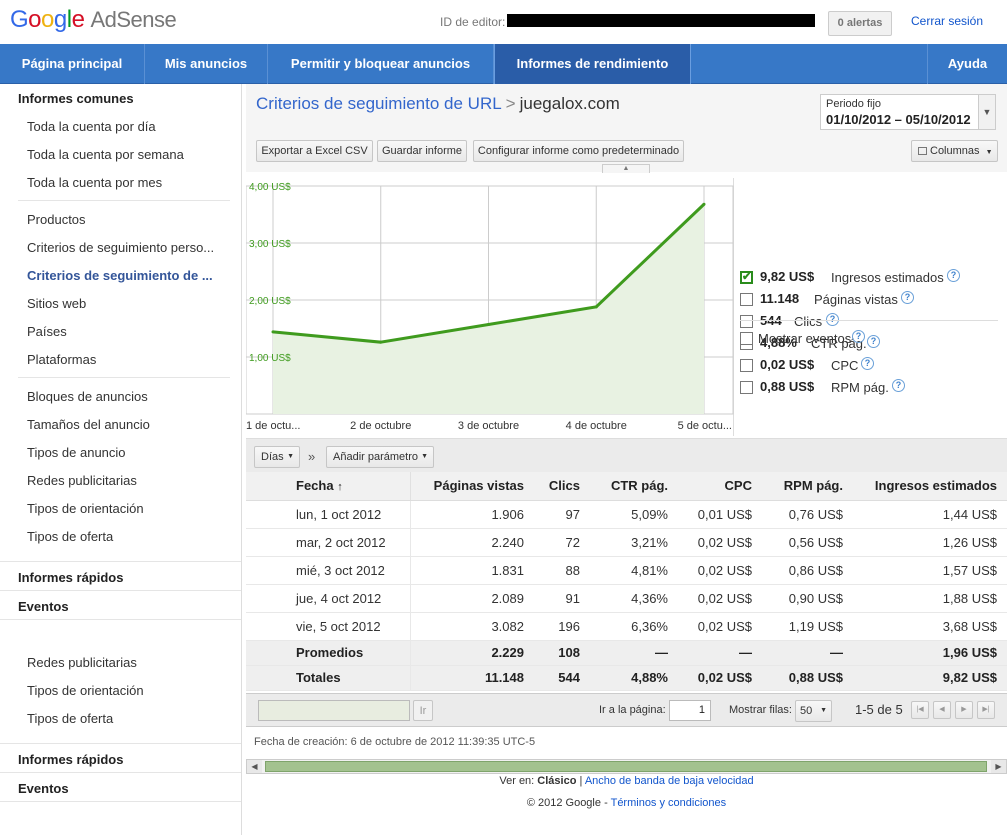 This screenshot has height=835, width=1007. Describe the element at coordinates (254, 766) in the screenshot. I see `scroll-left-icon: ◀` at that location.